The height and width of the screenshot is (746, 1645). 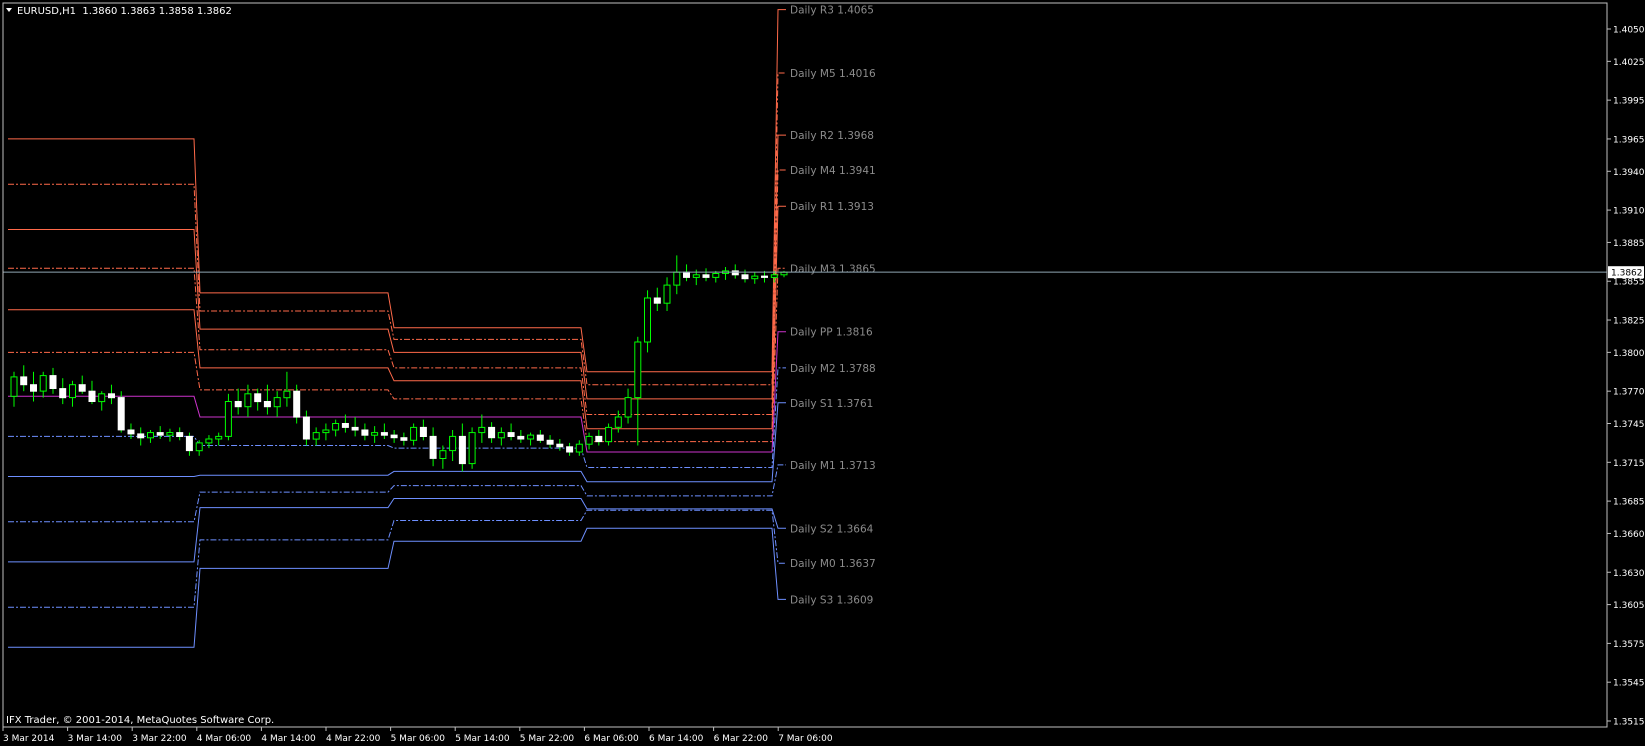 What do you see at coordinates (224, 739) in the screenshot?
I see `x-tick-label: 4 Mar 06:00` at bounding box center [224, 739].